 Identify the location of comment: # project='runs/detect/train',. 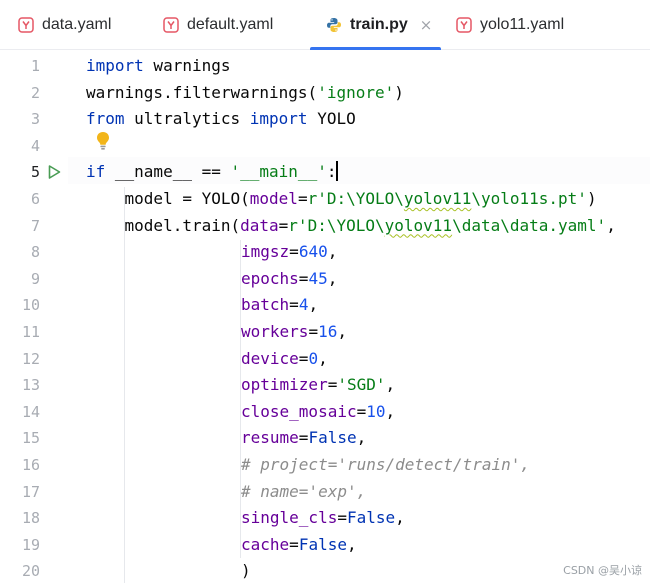
(385, 464).